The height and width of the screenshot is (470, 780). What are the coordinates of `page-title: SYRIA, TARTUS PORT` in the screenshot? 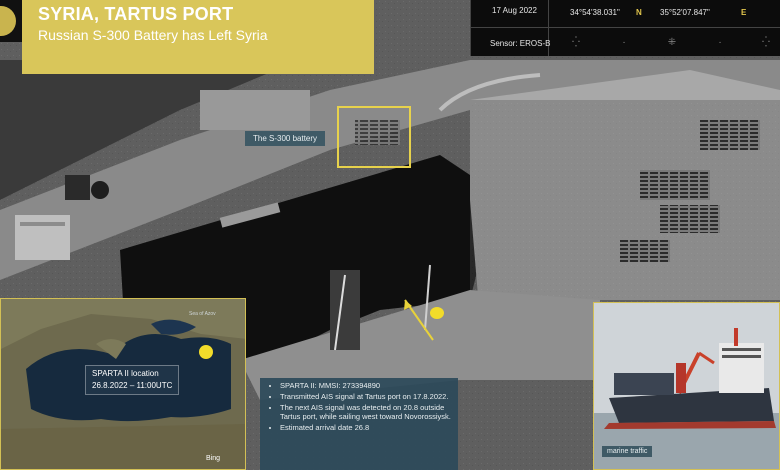 It's located at (136, 14).